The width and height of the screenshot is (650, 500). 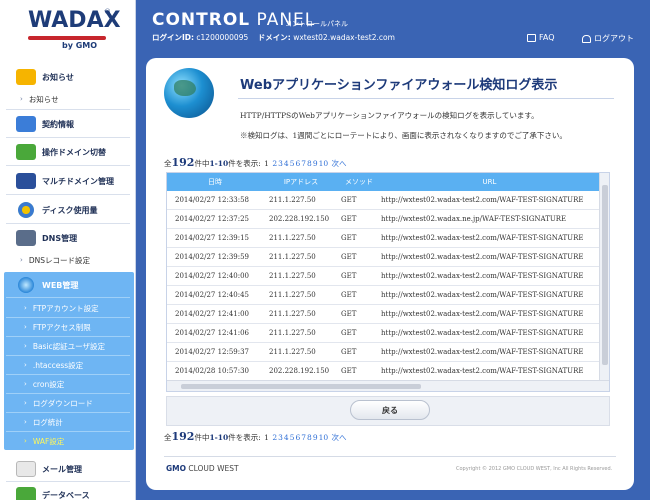 I want to click on lock-icon, so click(x=586, y=38).